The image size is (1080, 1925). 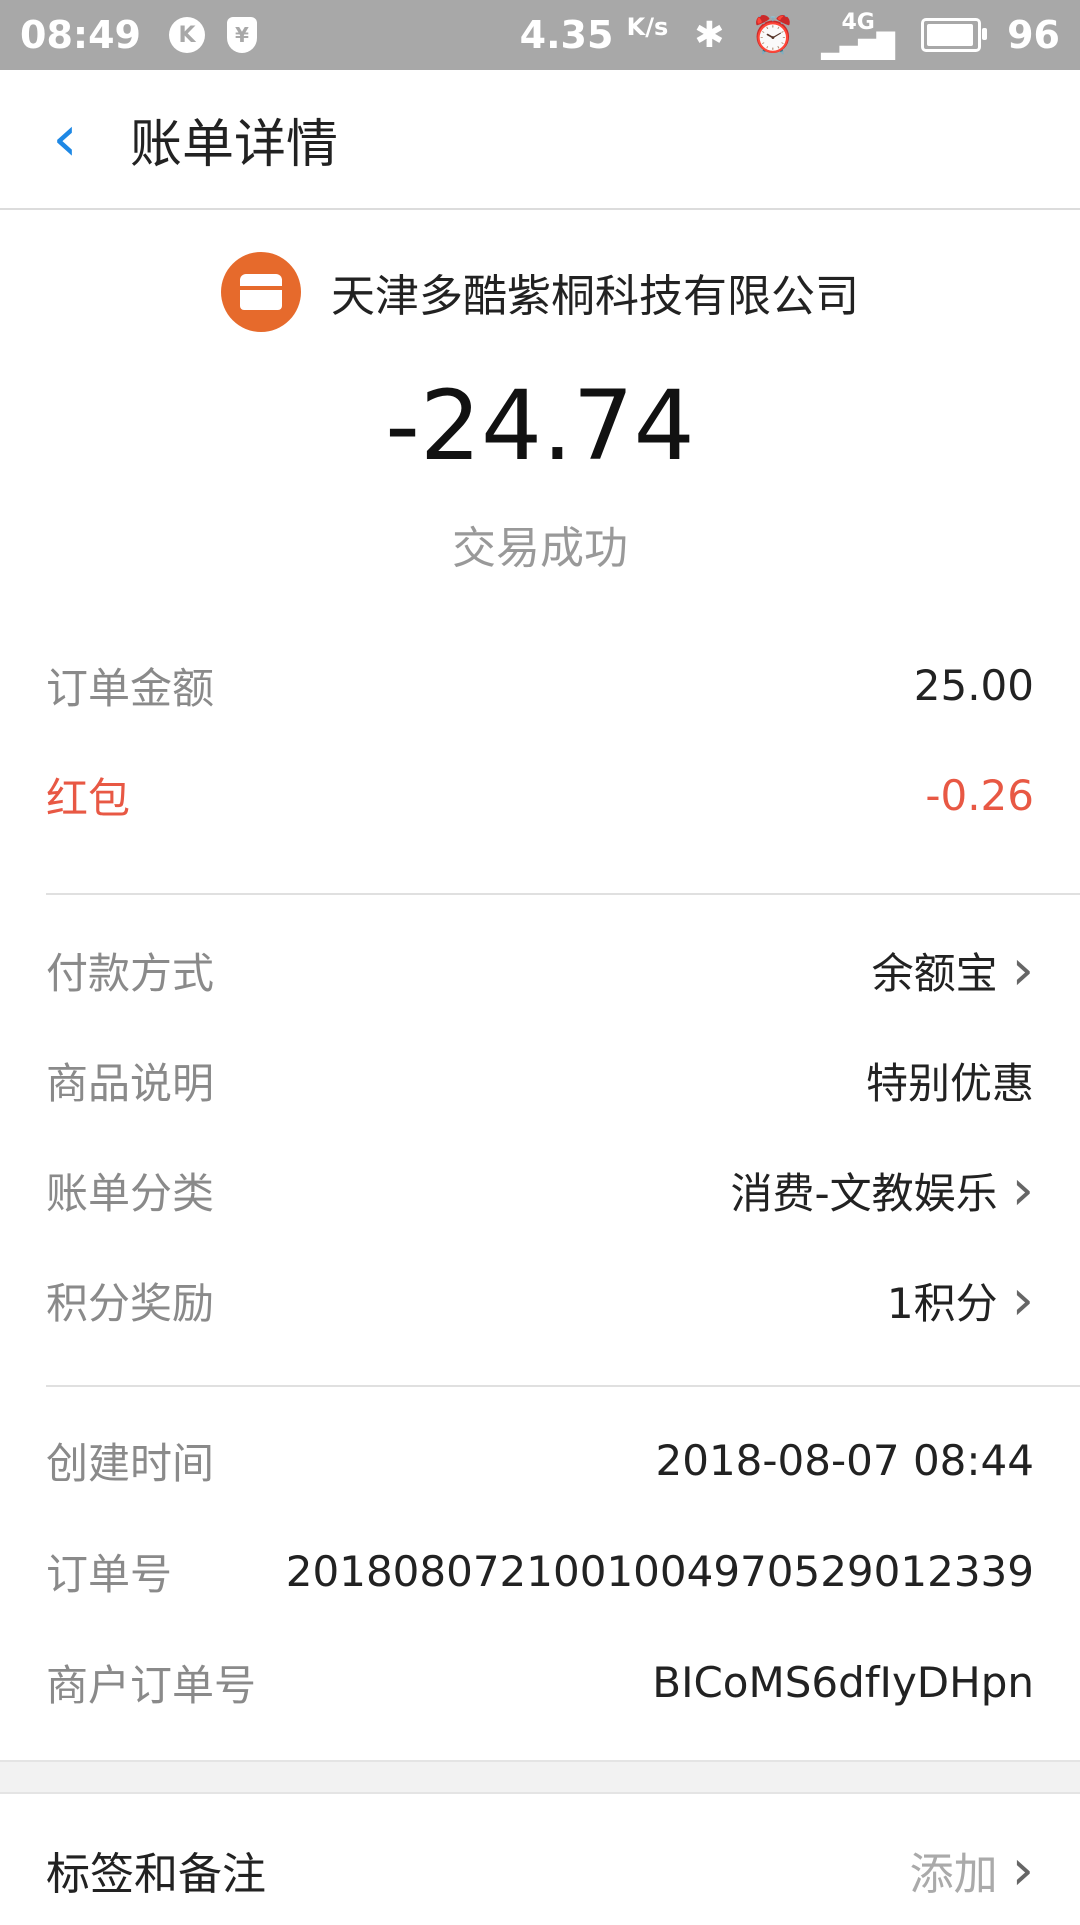 What do you see at coordinates (540, 795) in the screenshot?
I see `detail-row-red-packet: 红包 -0.26` at bounding box center [540, 795].